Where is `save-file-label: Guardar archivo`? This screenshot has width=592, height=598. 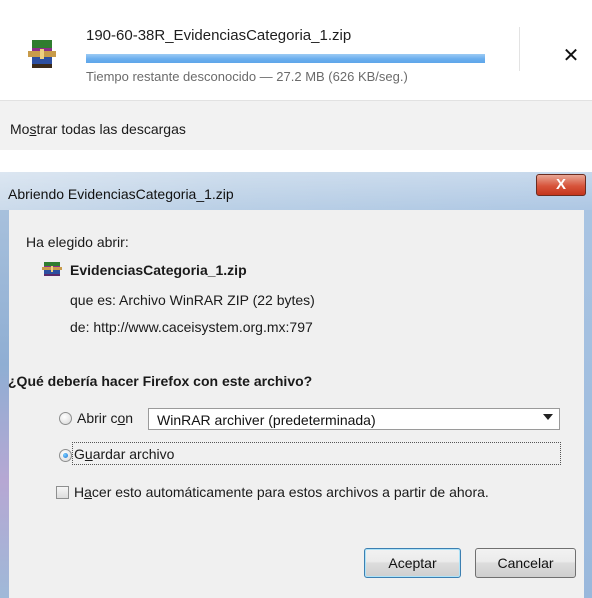 save-file-label: Guardar archivo is located at coordinates (124, 454).